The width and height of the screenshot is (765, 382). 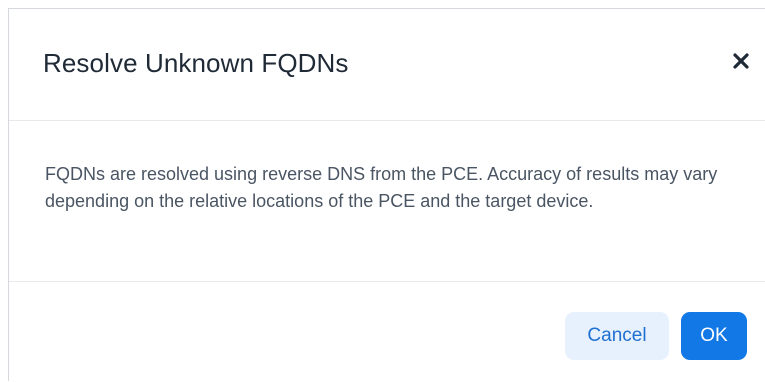 What do you see at coordinates (714, 336) in the screenshot?
I see `ok-button: OK` at bounding box center [714, 336].